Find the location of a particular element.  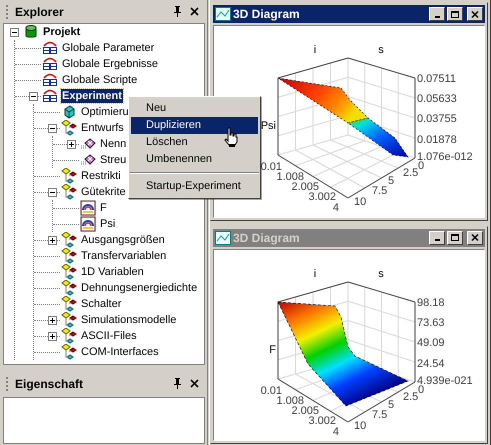

menu-item: Umbenennen is located at coordinates (194, 159).